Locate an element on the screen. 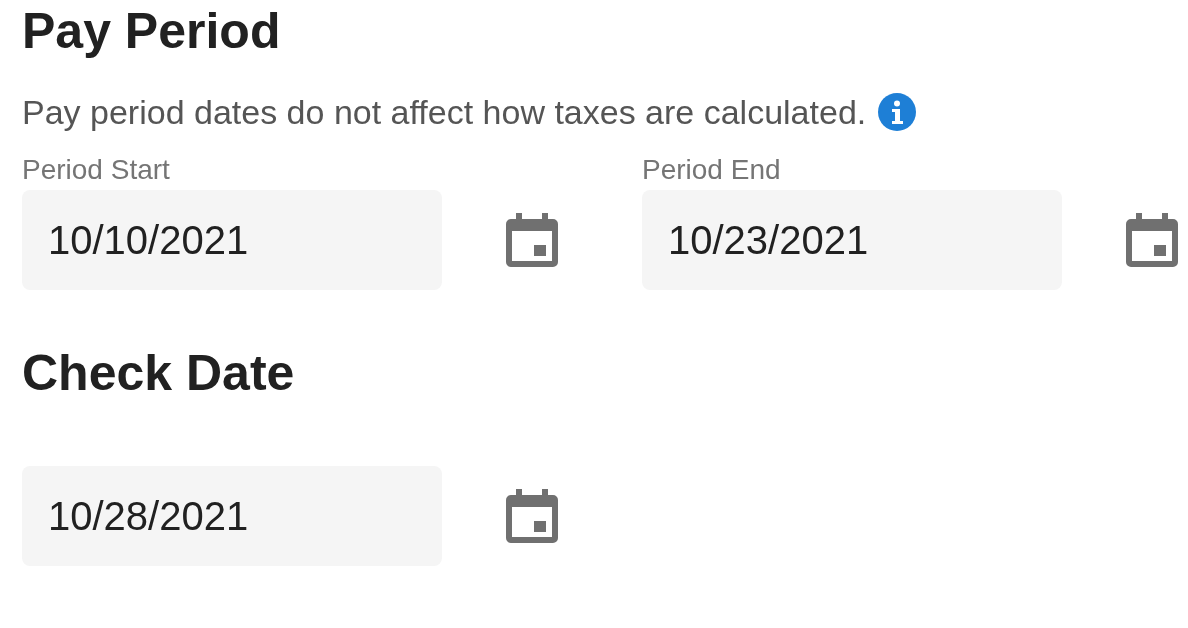  section-title: Check Date is located at coordinates (159, 373).